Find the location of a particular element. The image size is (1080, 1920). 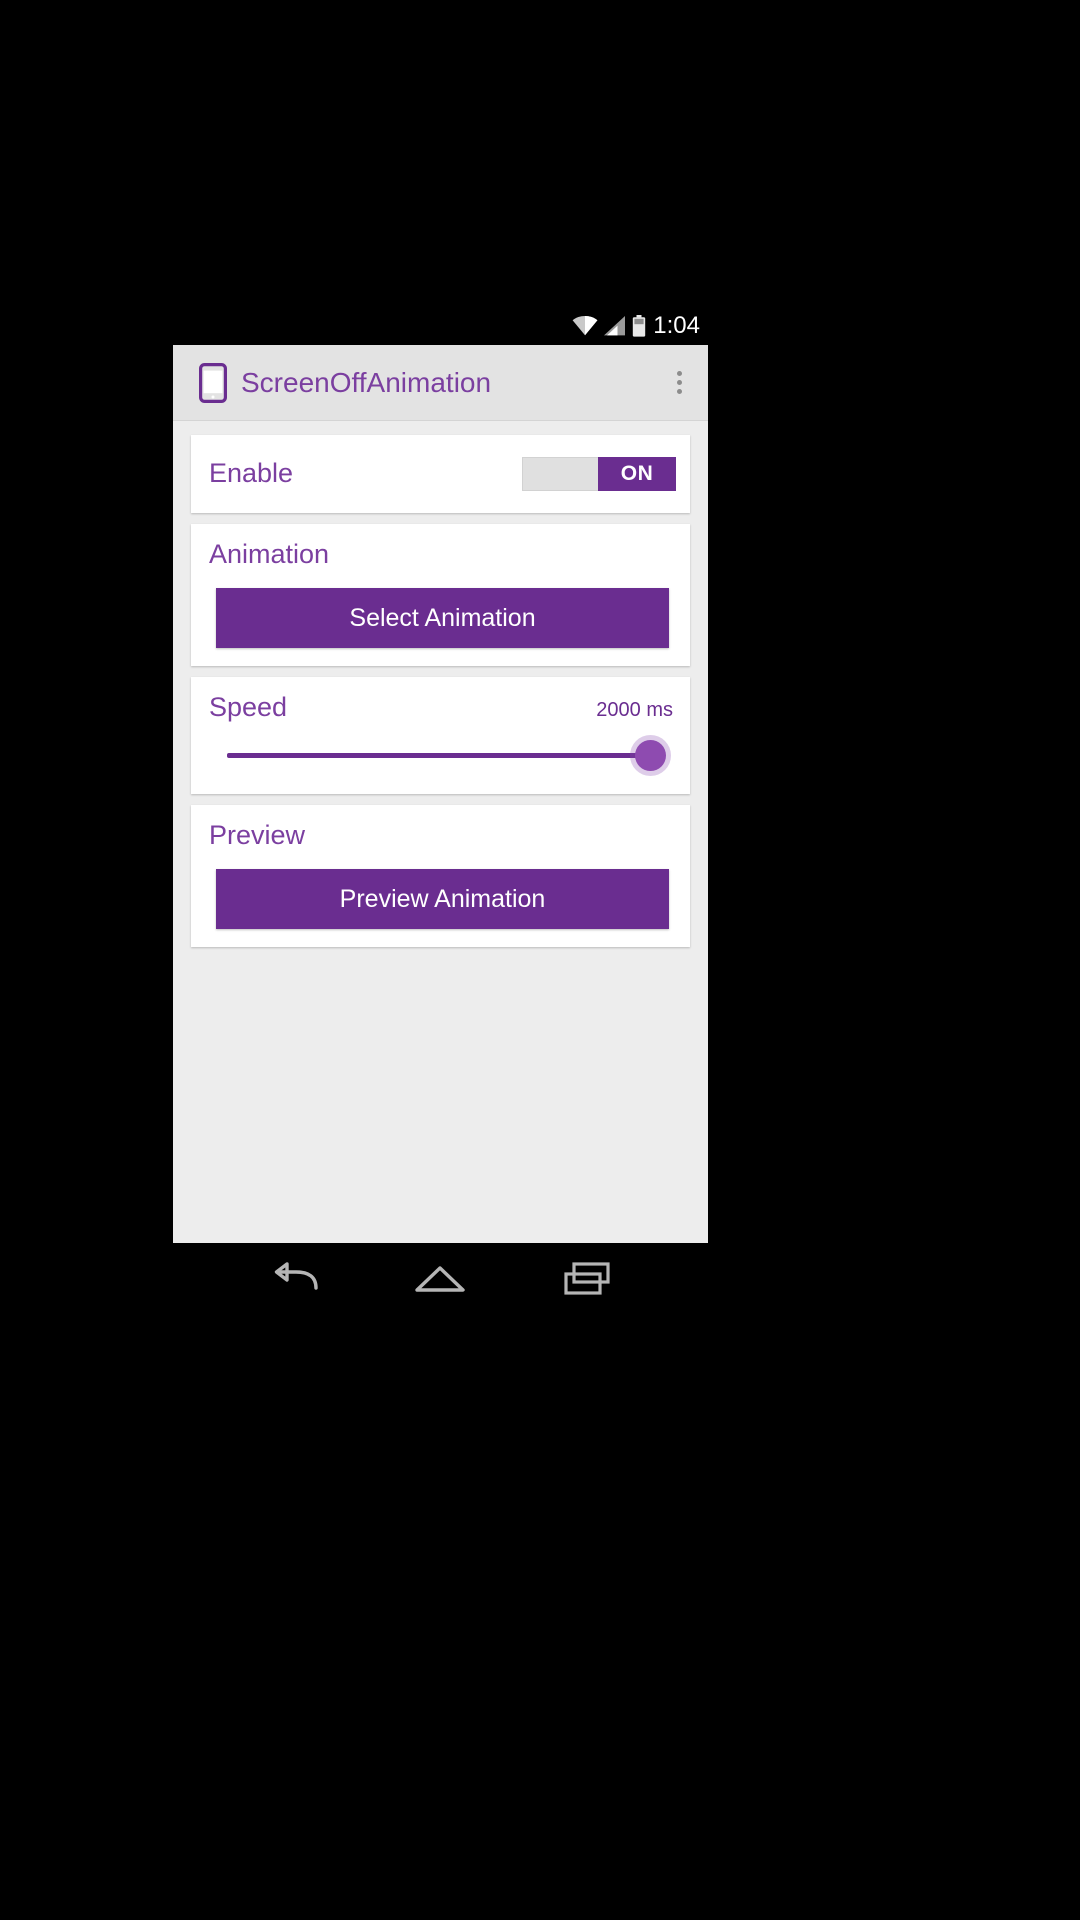

select-animation-button: Select Animation is located at coordinates (442, 617).